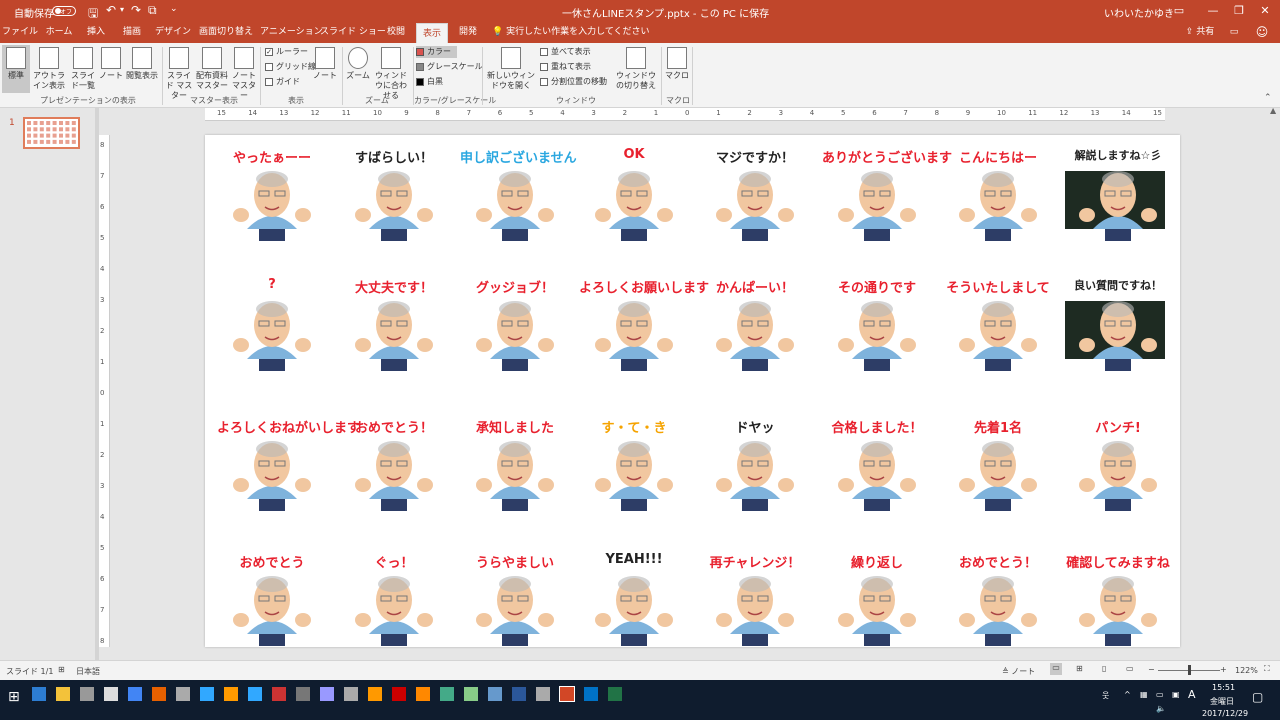 This screenshot has width=1280, height=720. I want to click on tell-me-box: 💡 実行したい作業を入力してください, so click(571, 32).